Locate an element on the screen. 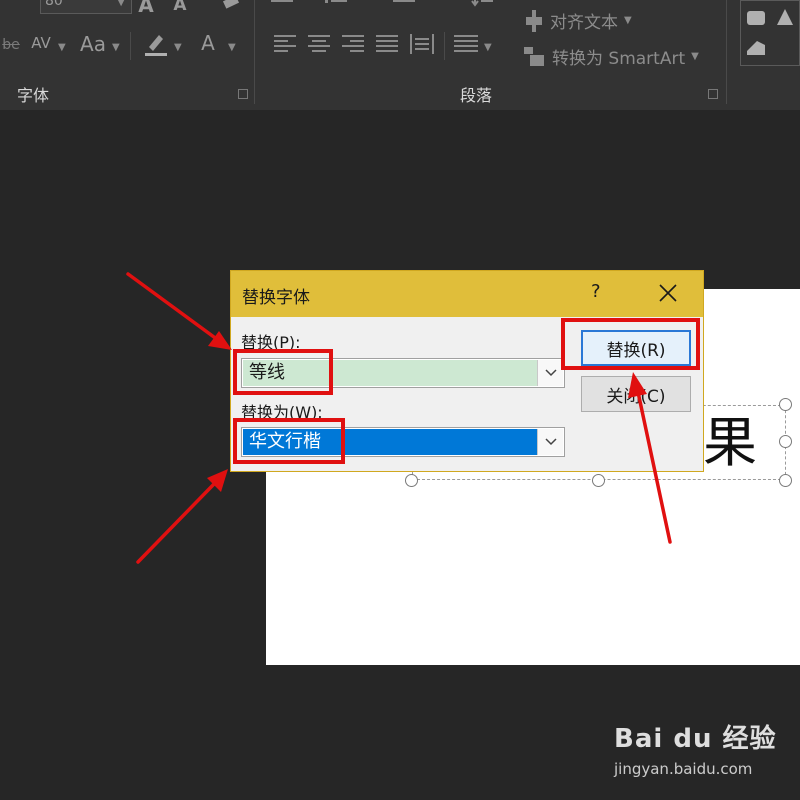 Image resolution: width=800 pixels, height=800 pixels. clear-format-icon is located at coordinates (231, 6).